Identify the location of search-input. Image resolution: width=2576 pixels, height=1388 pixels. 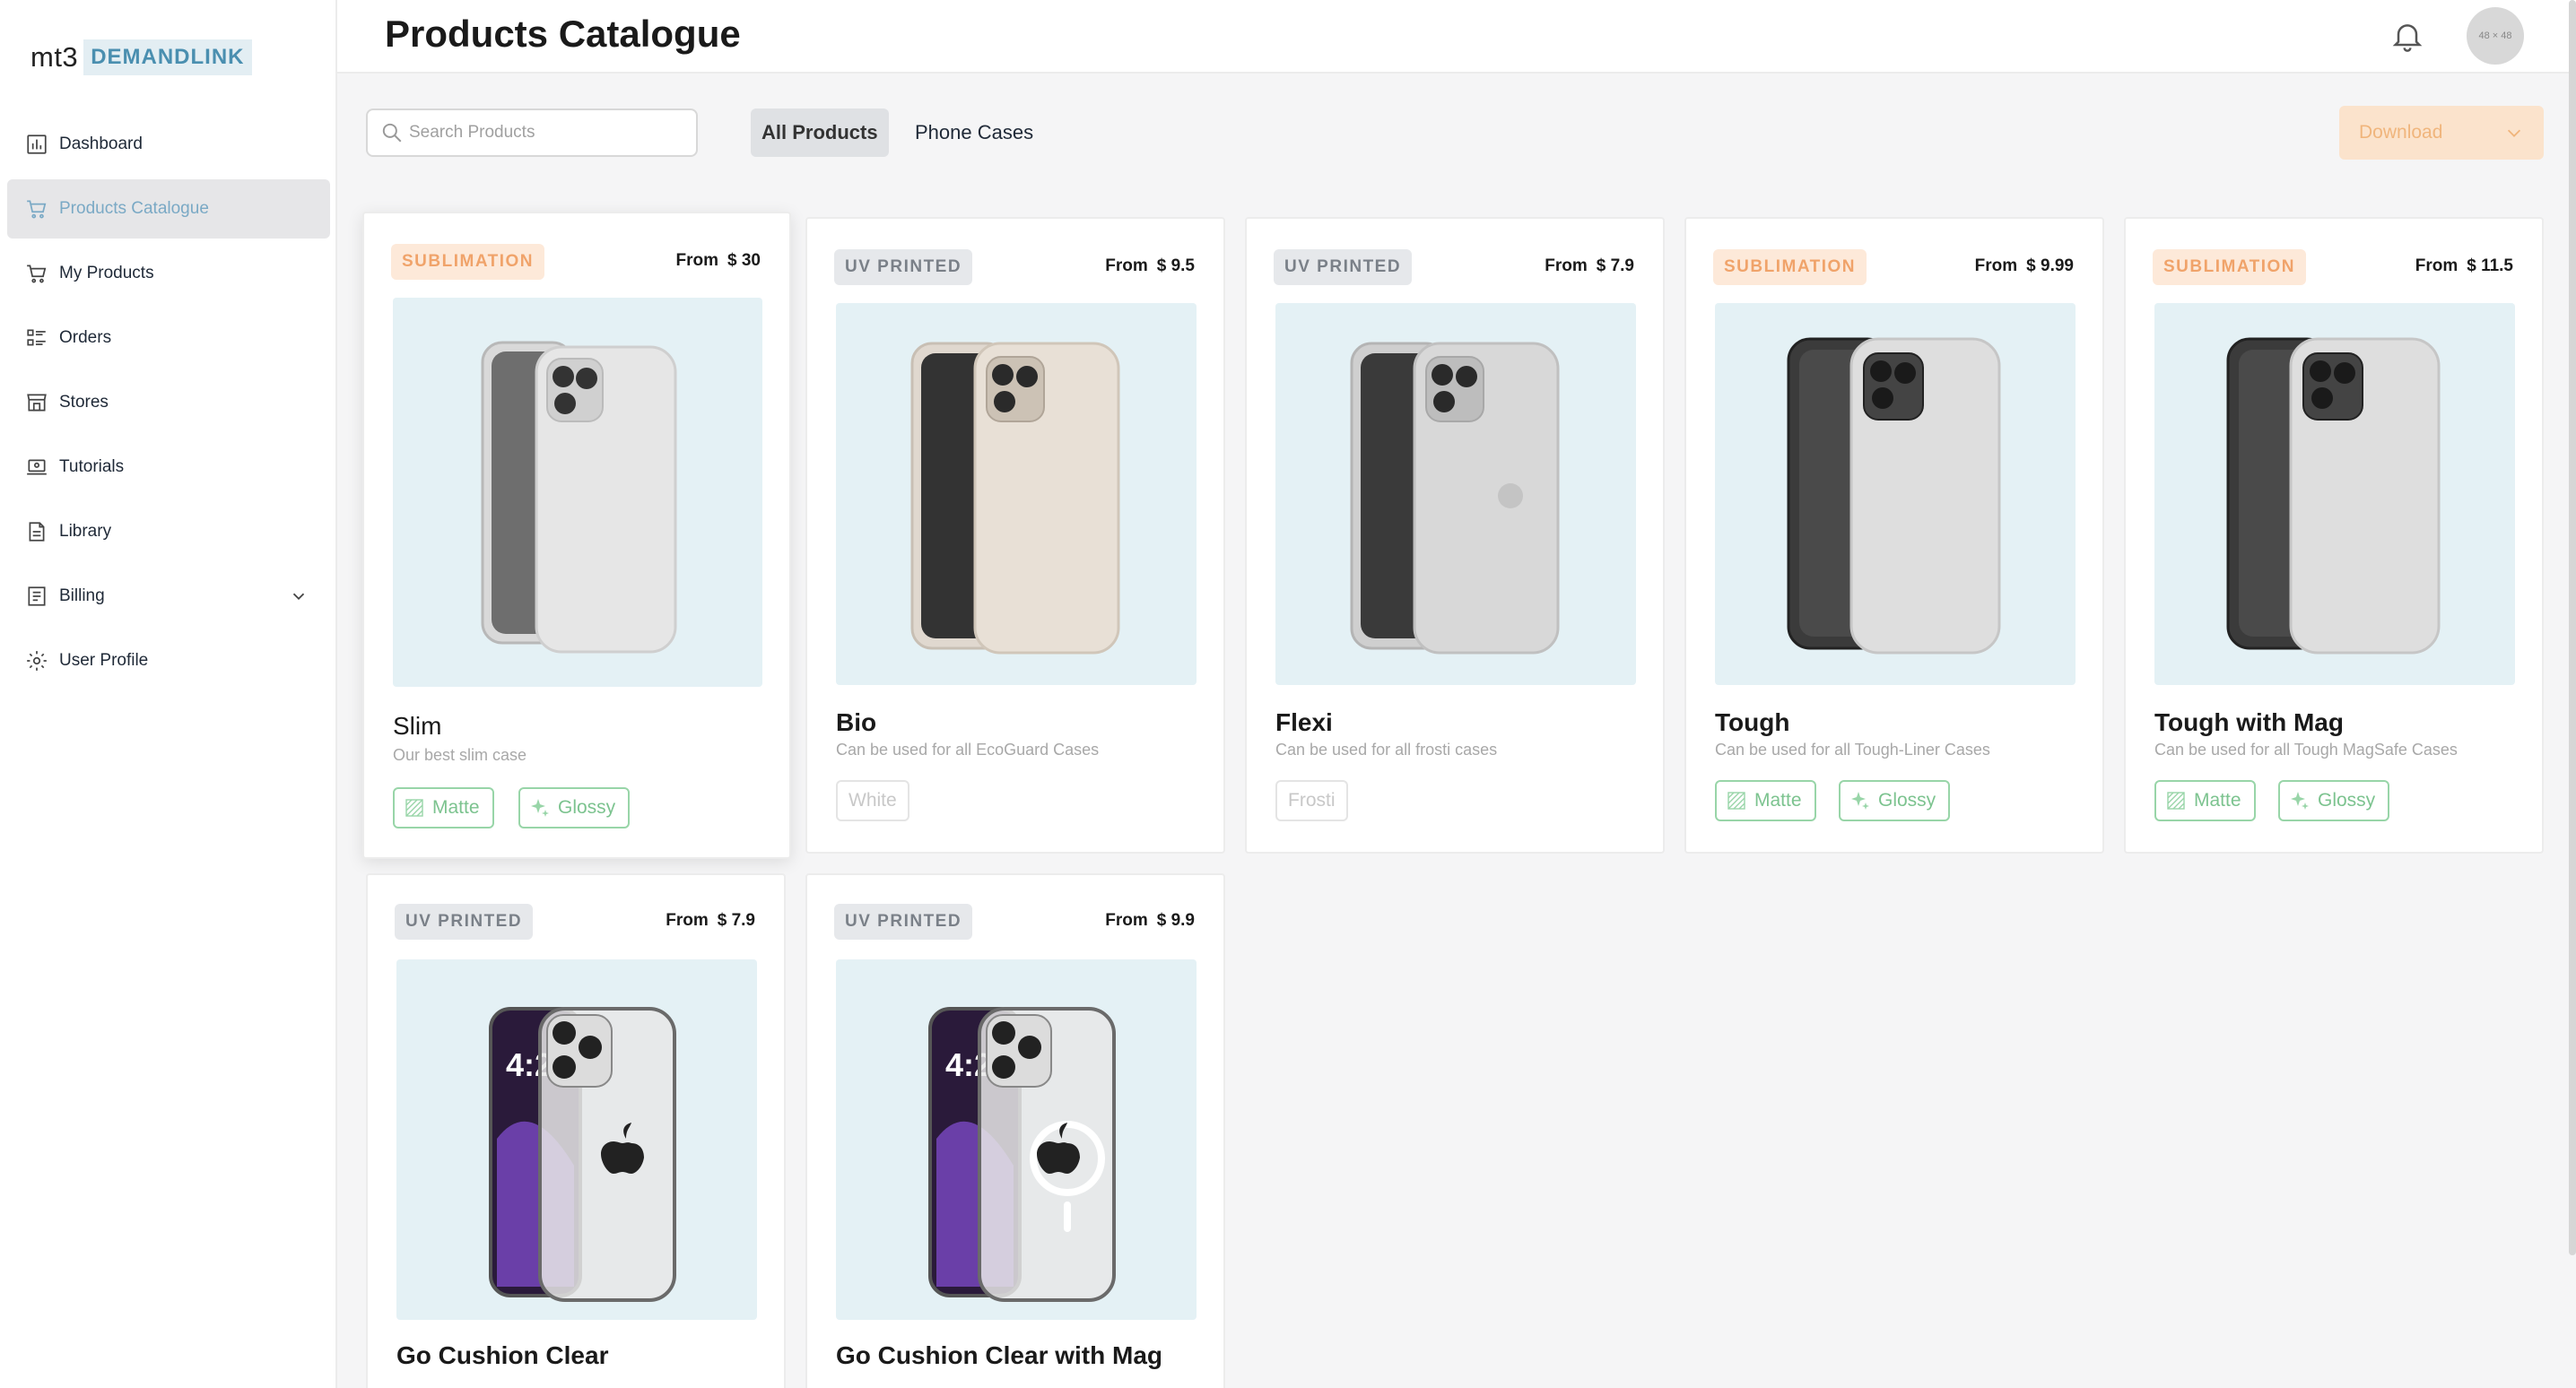
(543, 133).